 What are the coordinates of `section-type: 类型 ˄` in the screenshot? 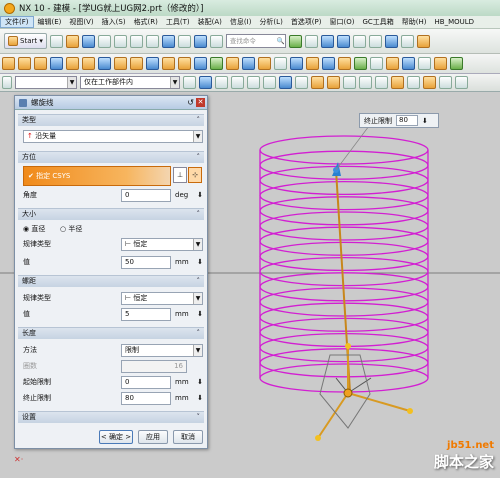 It's located at (111, 120).